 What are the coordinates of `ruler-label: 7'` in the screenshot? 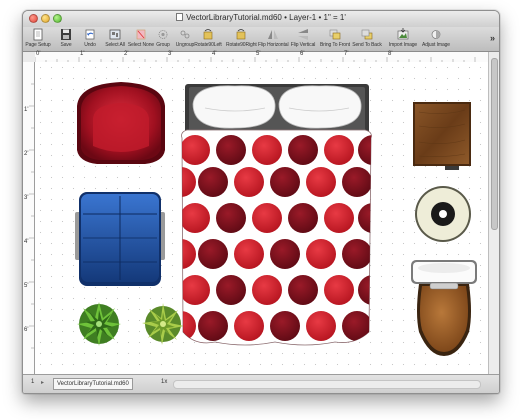 It's located at (346, 54).